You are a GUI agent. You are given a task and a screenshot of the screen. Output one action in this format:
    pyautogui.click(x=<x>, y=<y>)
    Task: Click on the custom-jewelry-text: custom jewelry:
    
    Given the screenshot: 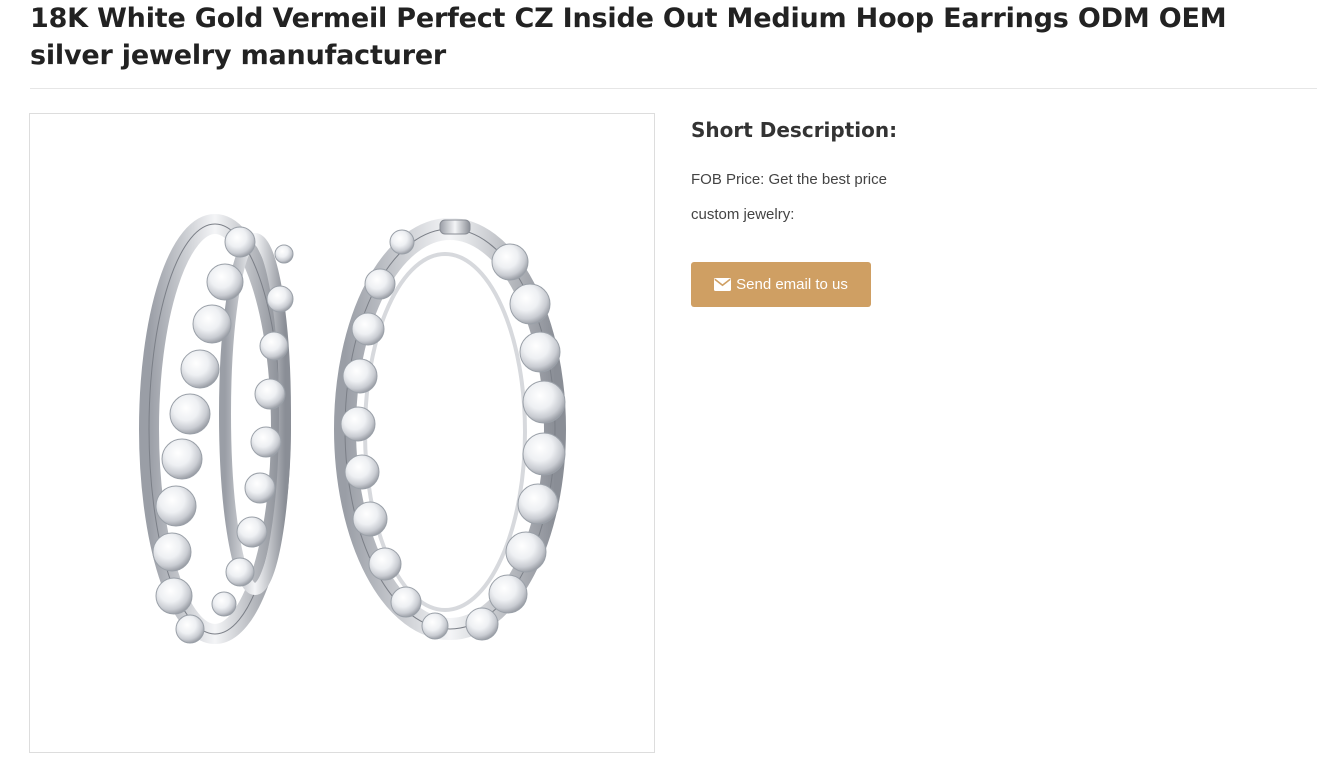 What is the action you would take?
    pyautogui.click(x=743, y=214)
    